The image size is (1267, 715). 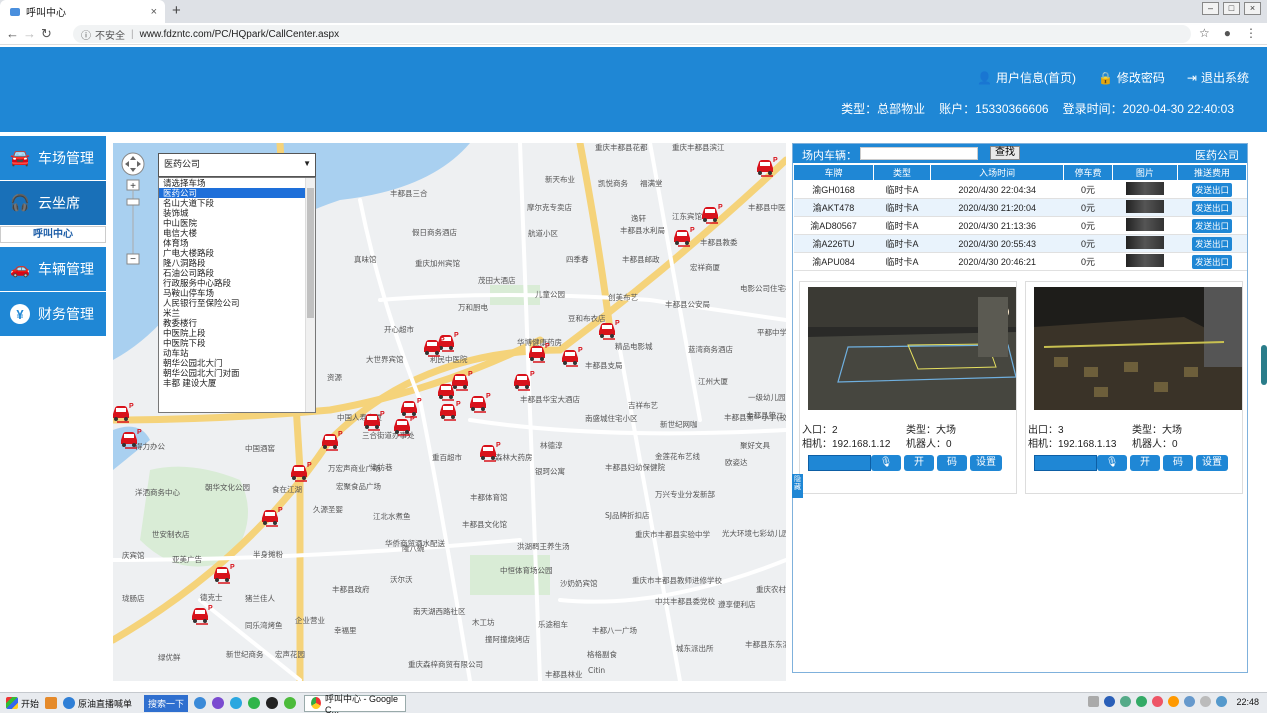 What do you see at coordinates (232, 283) in the screenshot?
I see `lot-option: 行政服务中心路段` at bounding box center [232, 283].